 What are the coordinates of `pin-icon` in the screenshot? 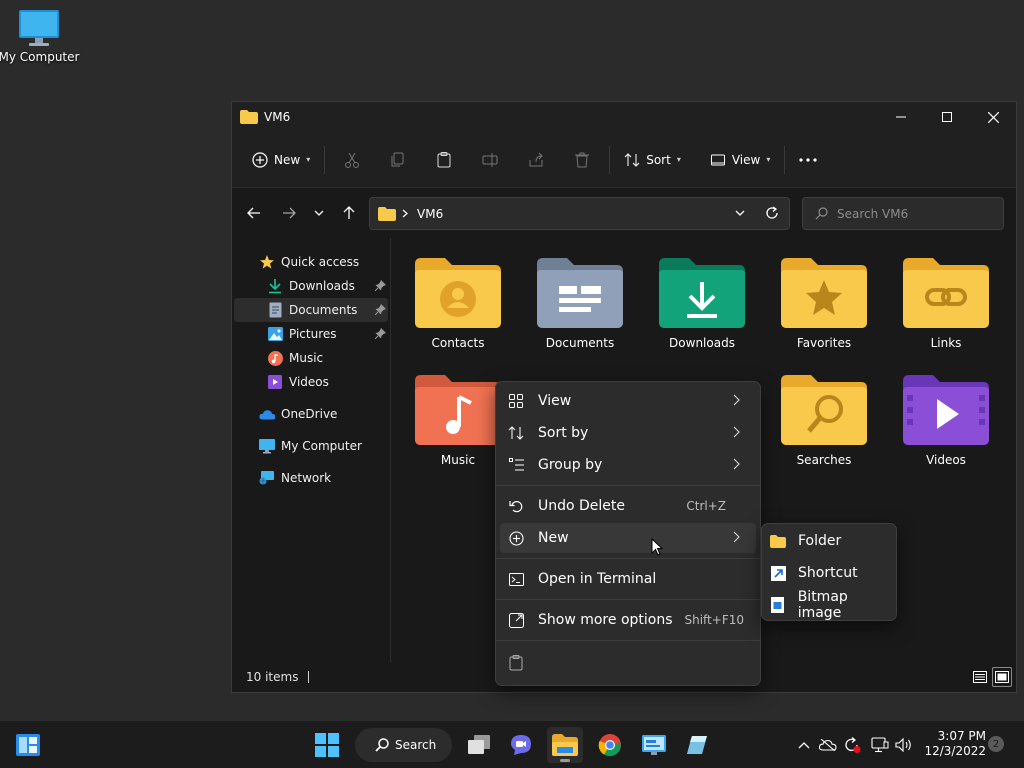 It's located at (380, 285).